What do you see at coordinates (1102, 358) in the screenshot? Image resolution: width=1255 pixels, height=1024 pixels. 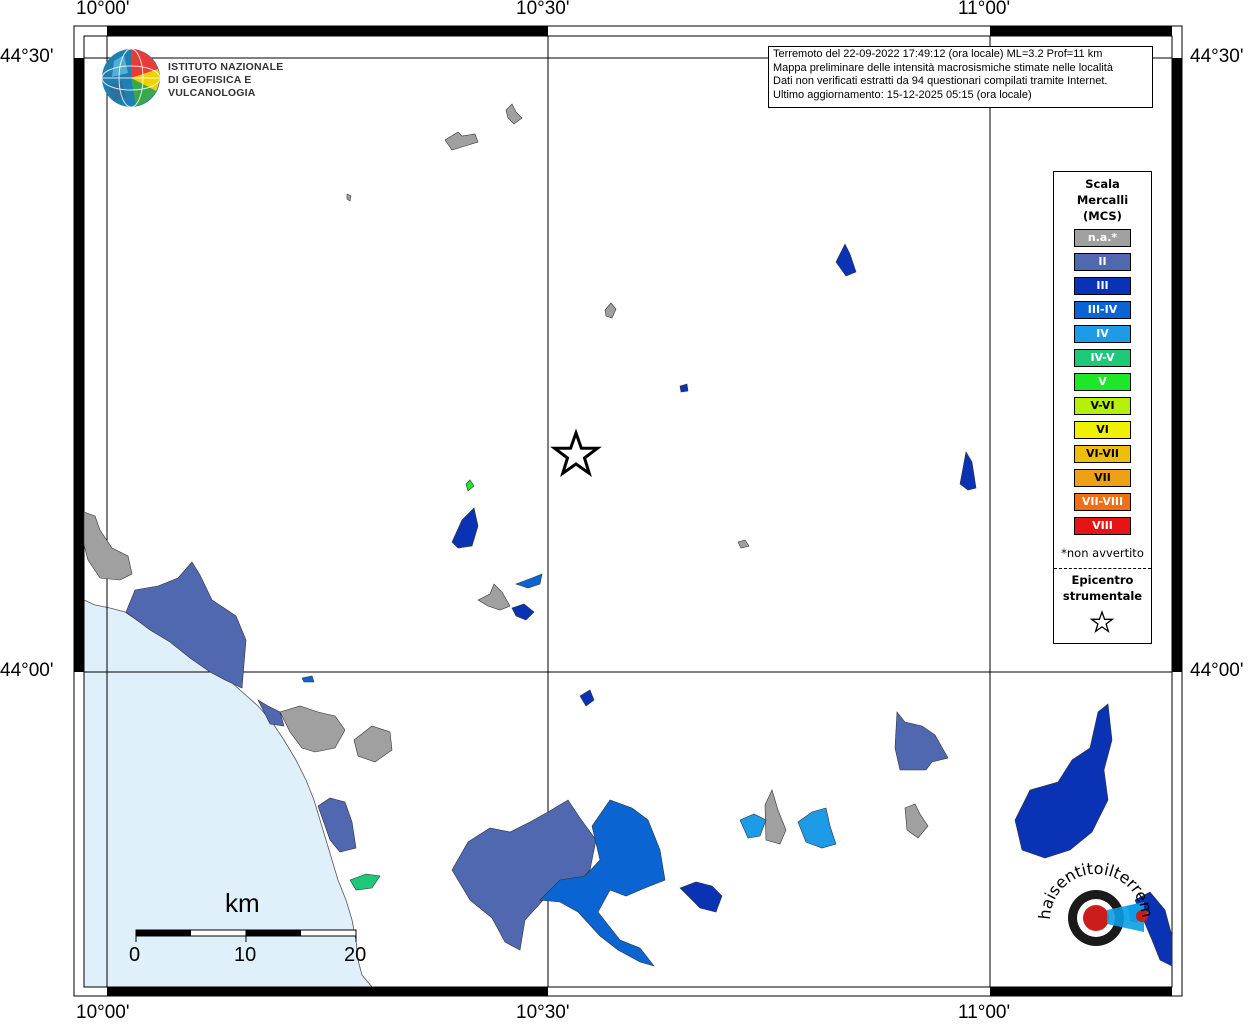 I see `legend-swatch-iv-v: IV-V` at bounding box center [1102, 358].